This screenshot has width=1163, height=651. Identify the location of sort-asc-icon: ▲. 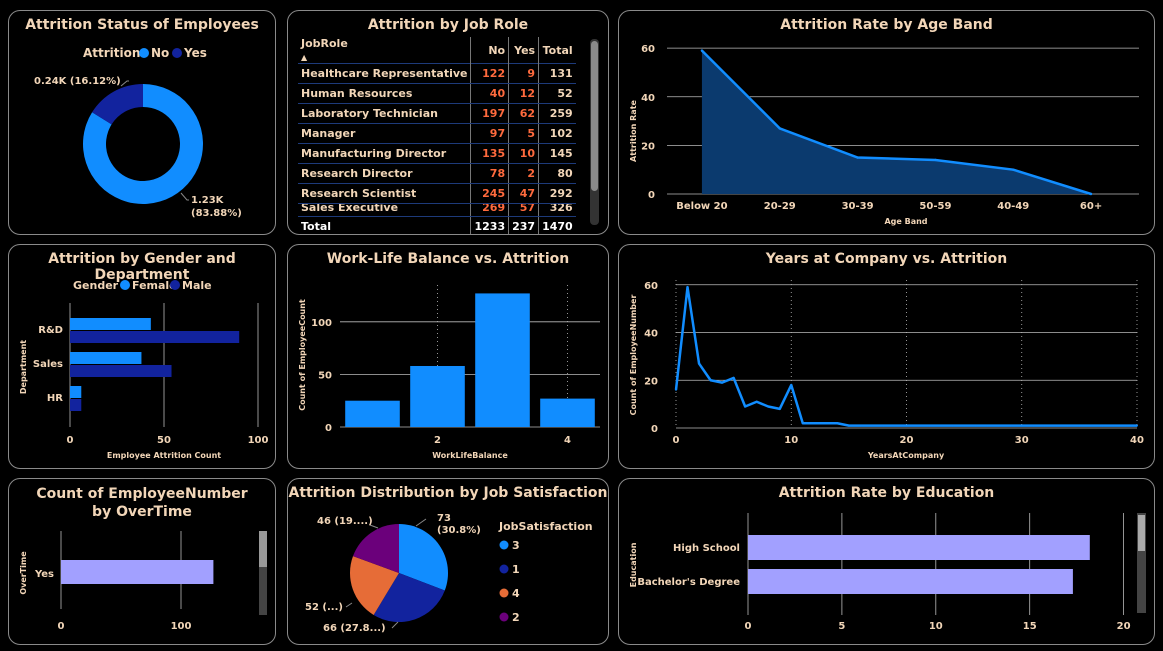
(304, 57).